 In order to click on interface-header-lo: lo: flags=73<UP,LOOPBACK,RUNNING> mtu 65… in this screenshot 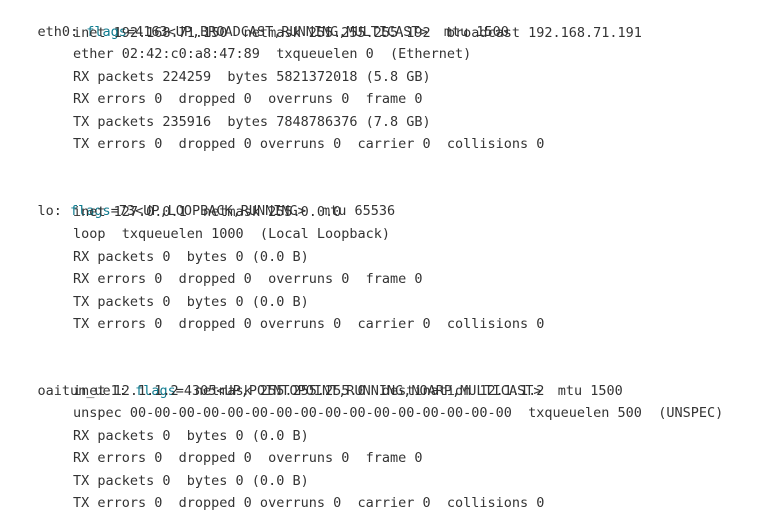, I will do `click(200, 198)`.